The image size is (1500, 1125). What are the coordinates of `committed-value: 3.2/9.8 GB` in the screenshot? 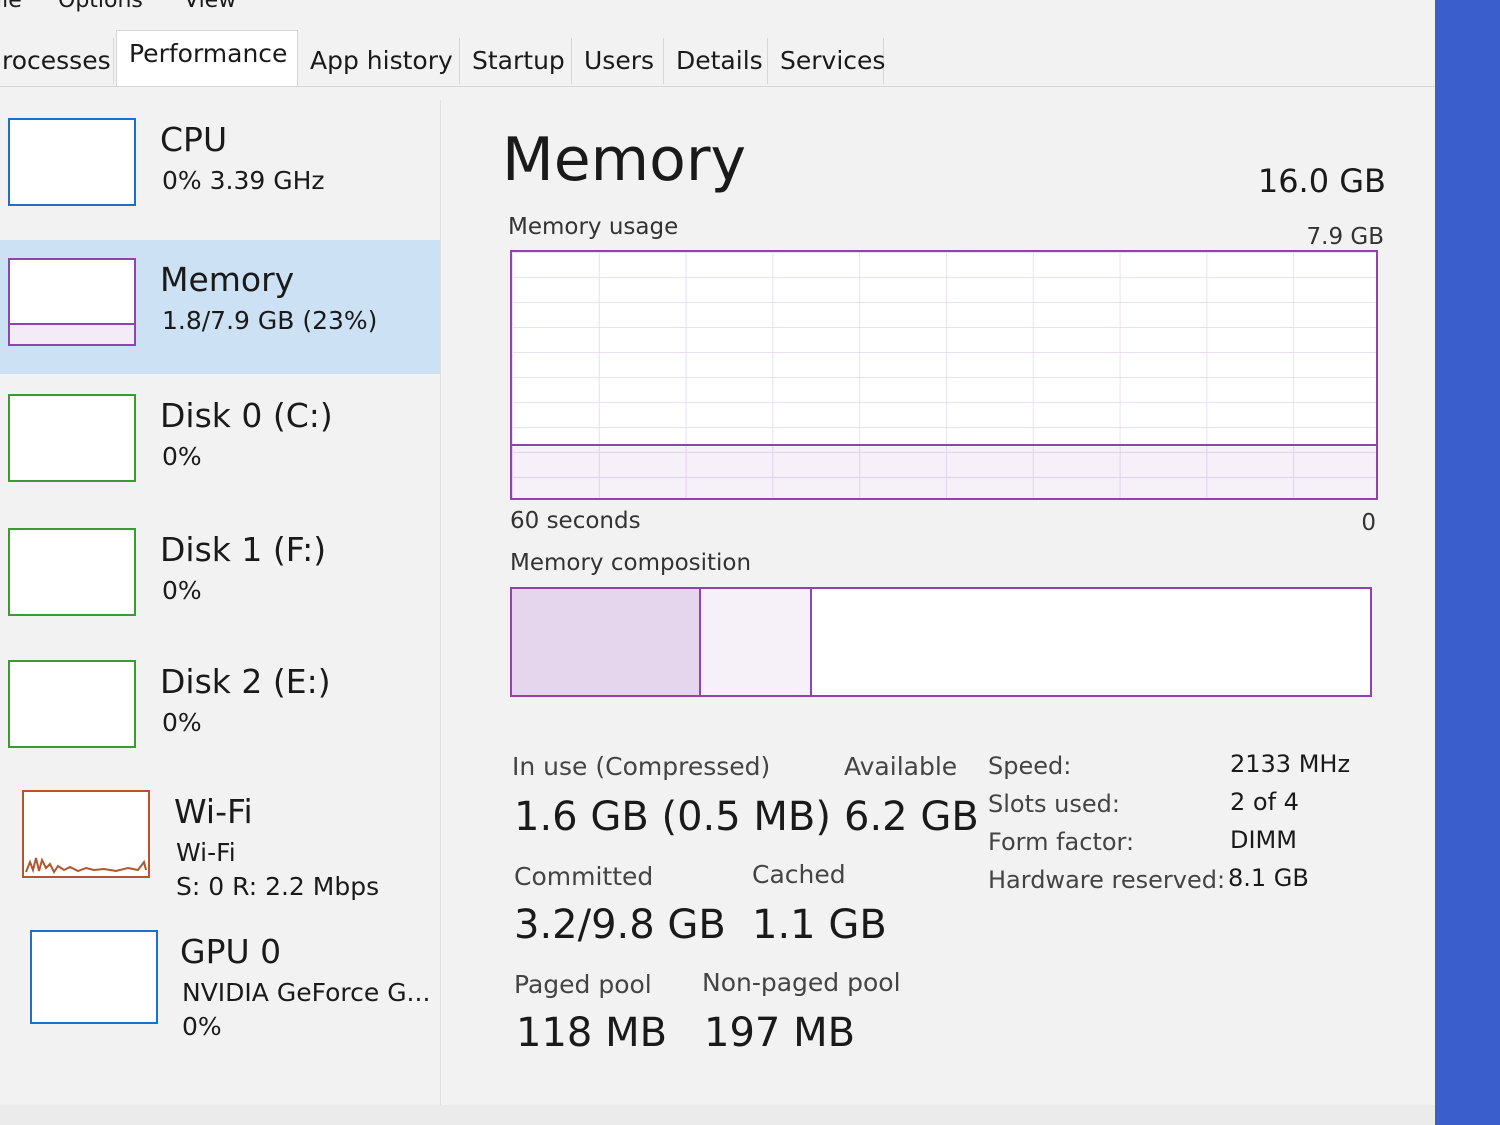 It's located at (620, 925).